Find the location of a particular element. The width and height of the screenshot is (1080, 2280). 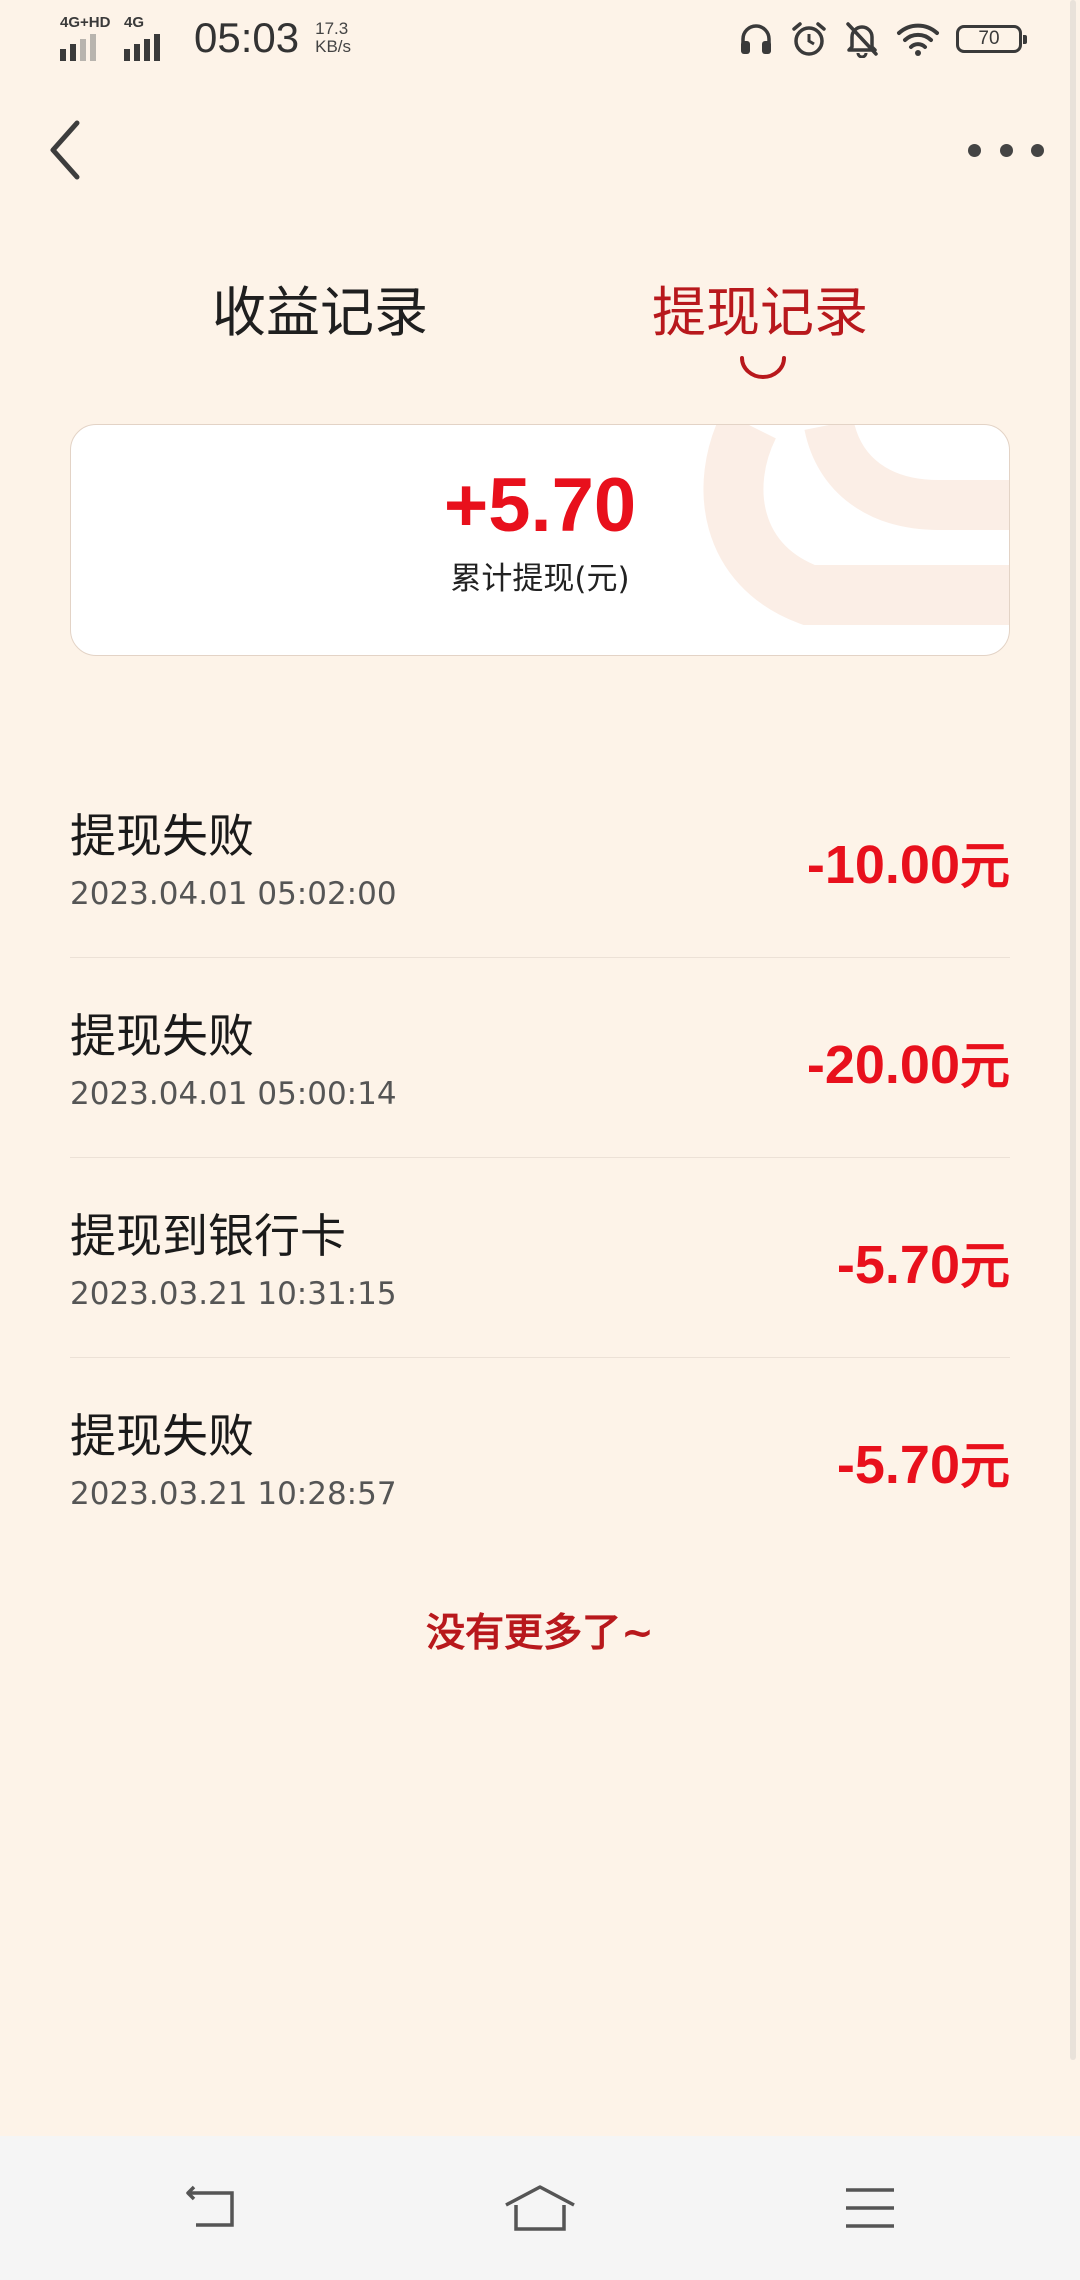

record-title: 提现到银行卡 is located at coordinates (208, 1236).